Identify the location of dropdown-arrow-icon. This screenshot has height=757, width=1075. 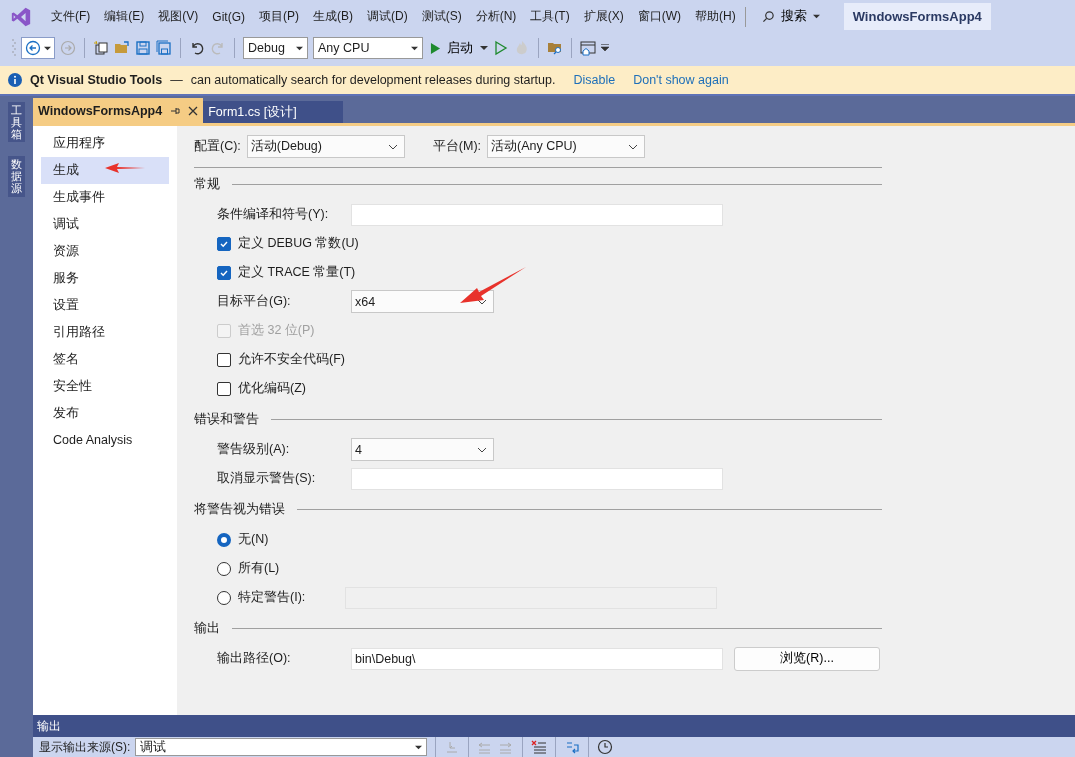
(484, 48).